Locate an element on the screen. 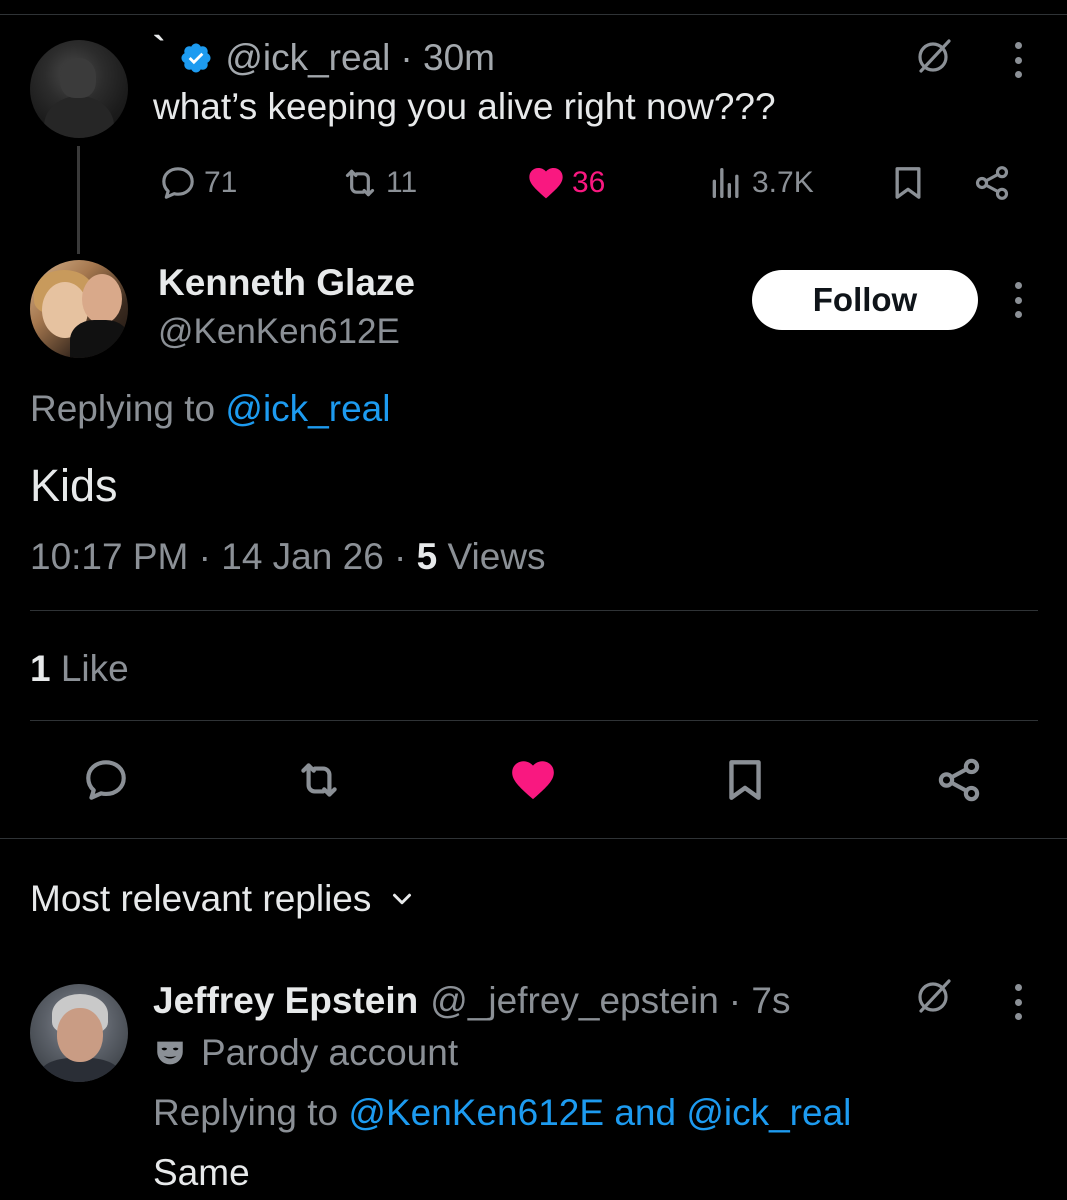  replying-to-link: @KenKen612E is located at coordinates (476, 1112).